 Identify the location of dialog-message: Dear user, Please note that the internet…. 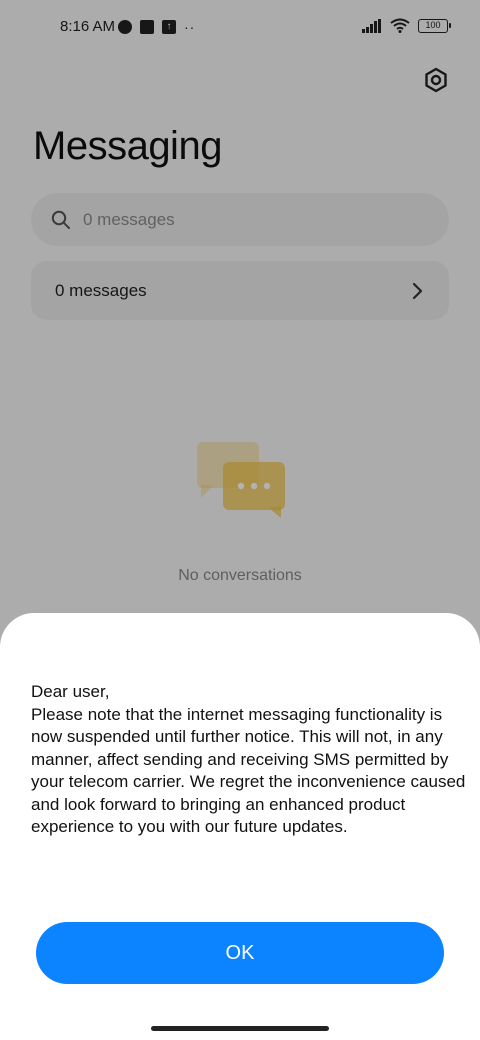
(248, 759).